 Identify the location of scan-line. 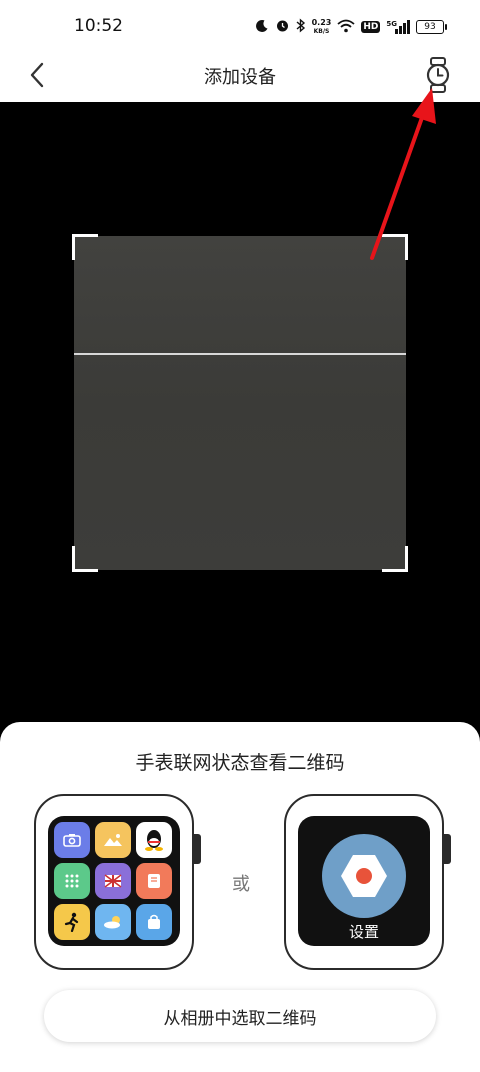
(240, 354).